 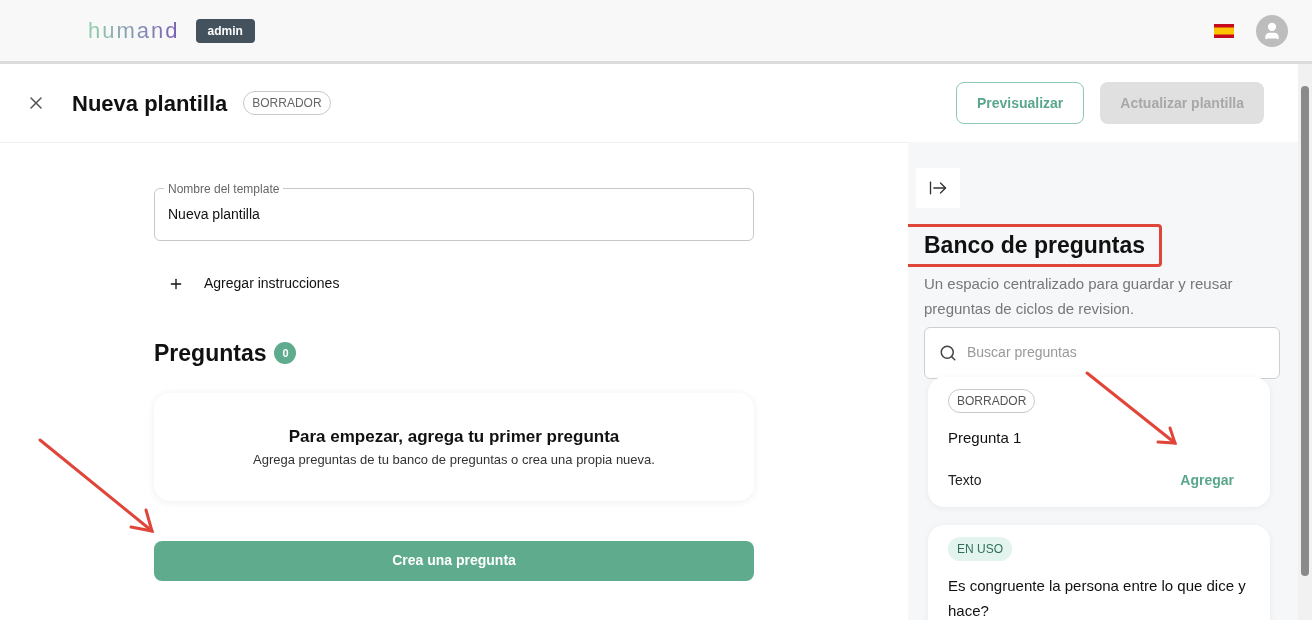 I want to click on search-field: Buscar preguntas, so click(x=1102, y=352).